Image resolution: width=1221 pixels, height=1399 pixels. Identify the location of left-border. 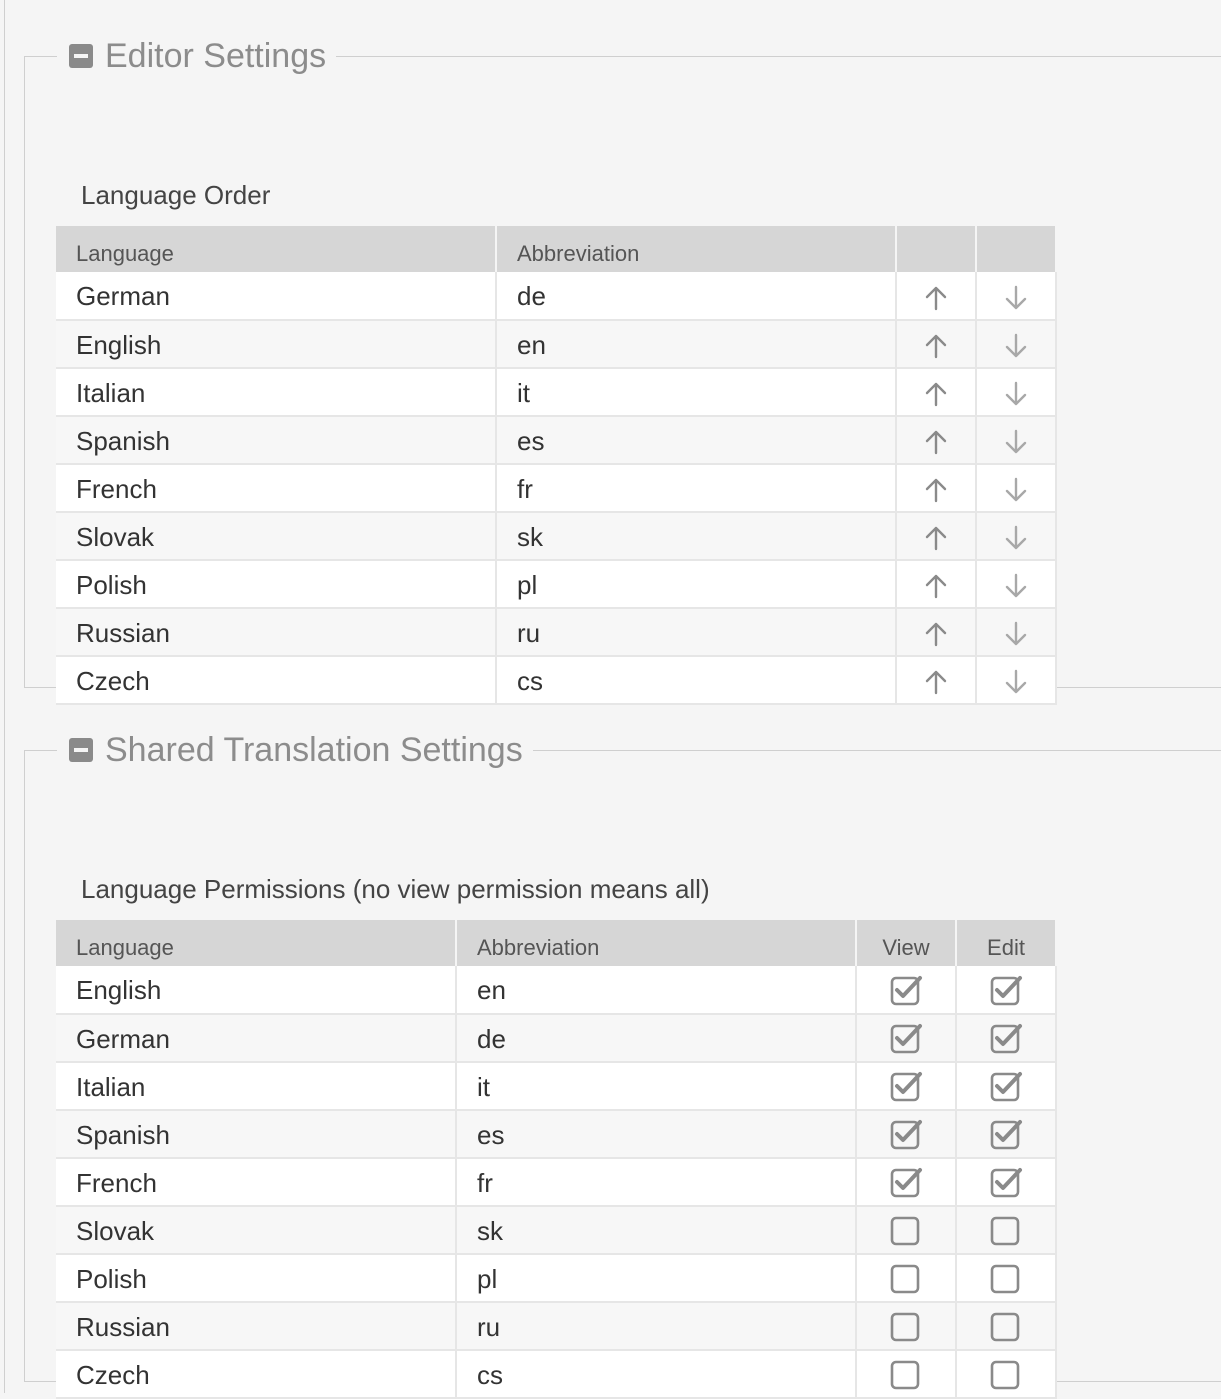
(4, 696).